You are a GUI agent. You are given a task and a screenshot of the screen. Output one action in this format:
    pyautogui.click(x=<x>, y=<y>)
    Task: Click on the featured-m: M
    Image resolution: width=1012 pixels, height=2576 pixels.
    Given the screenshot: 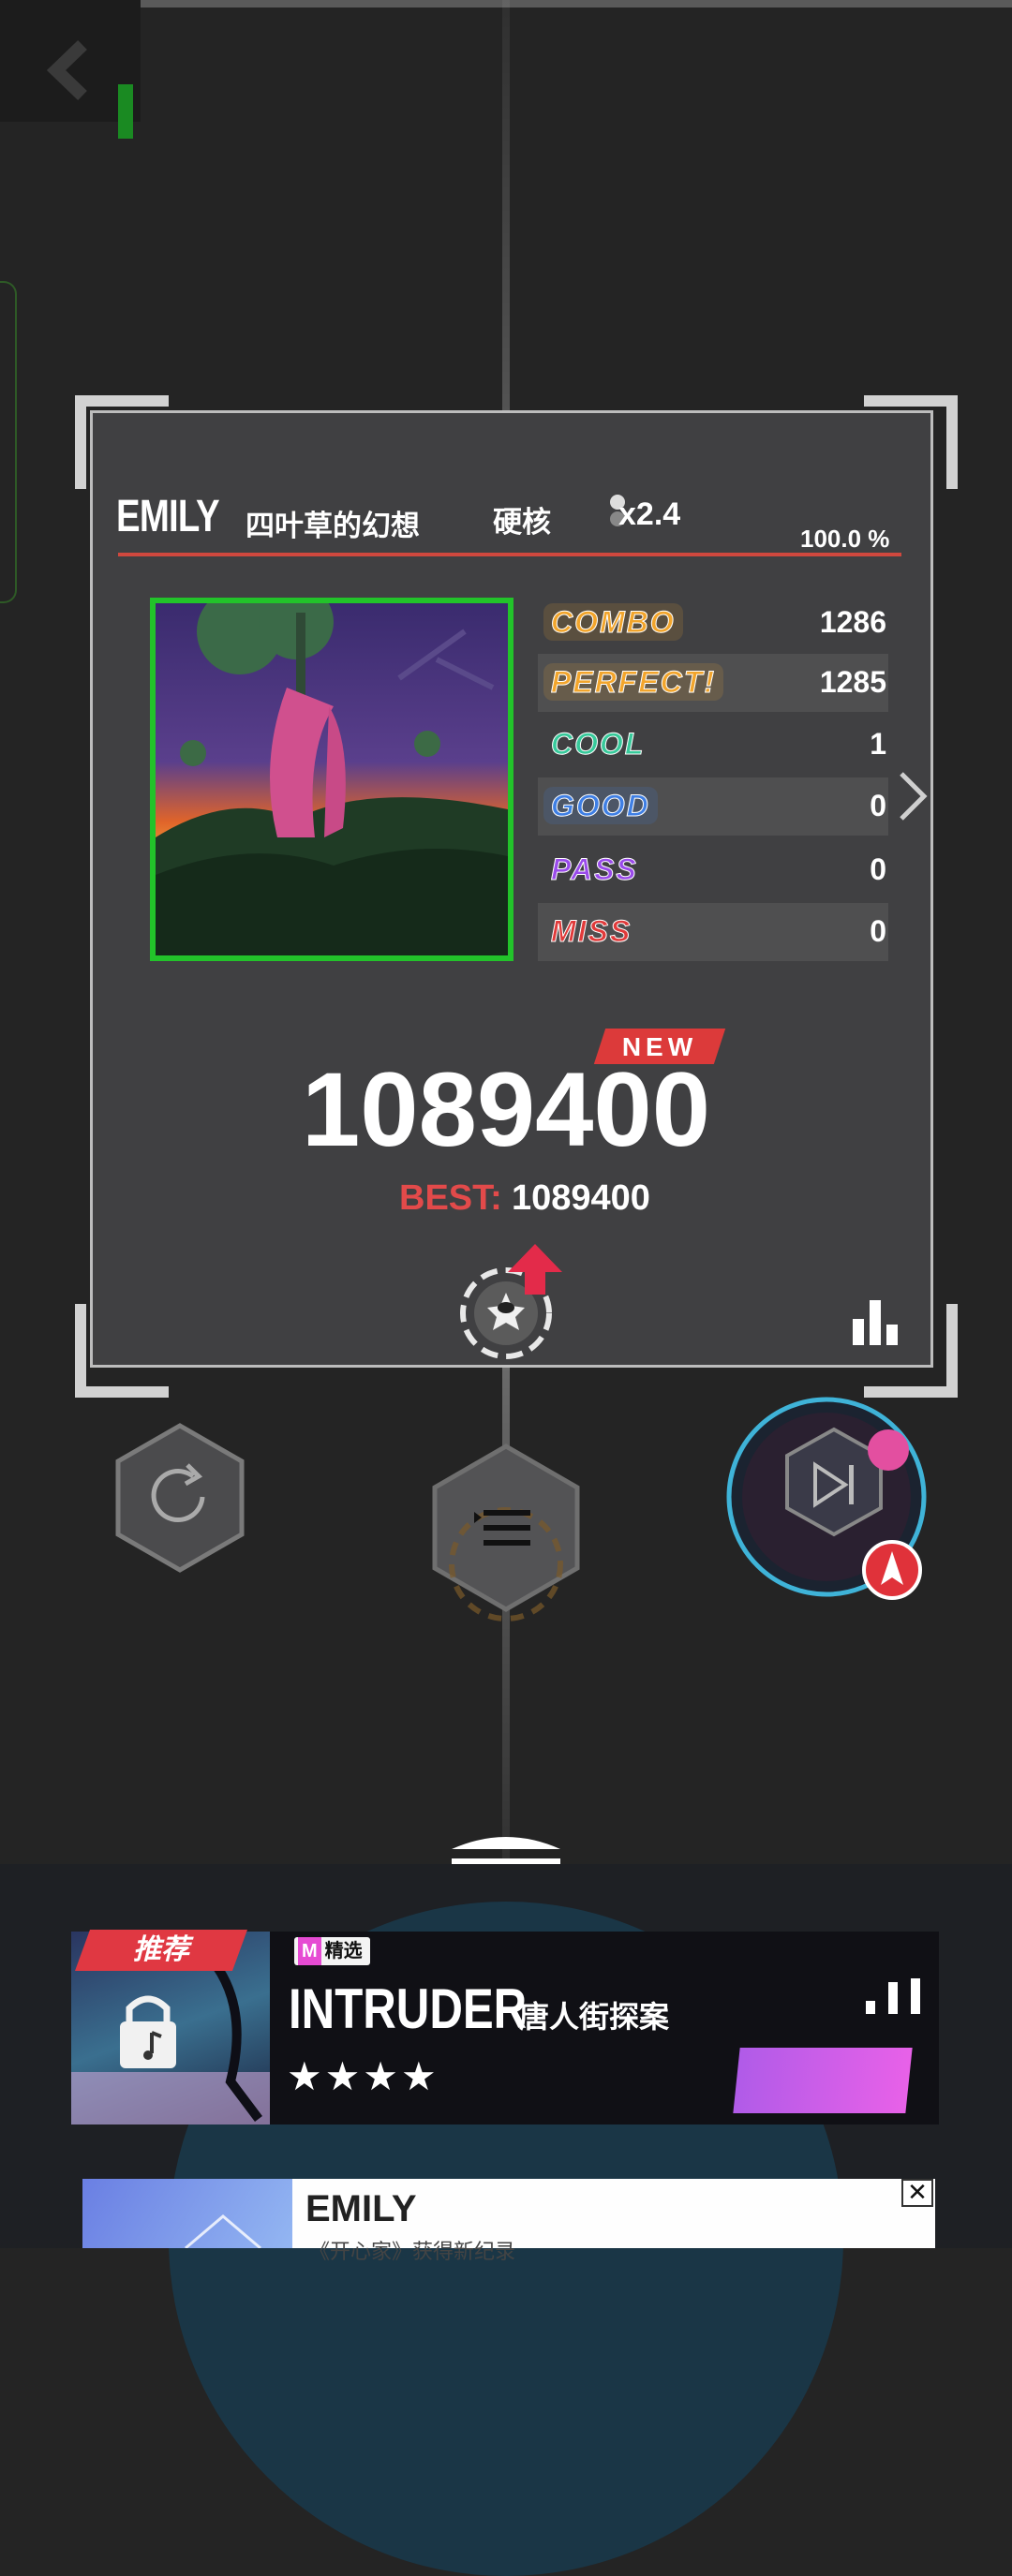 What is the action you would take?
    pyautogui.click(x=309, y=1951)
    